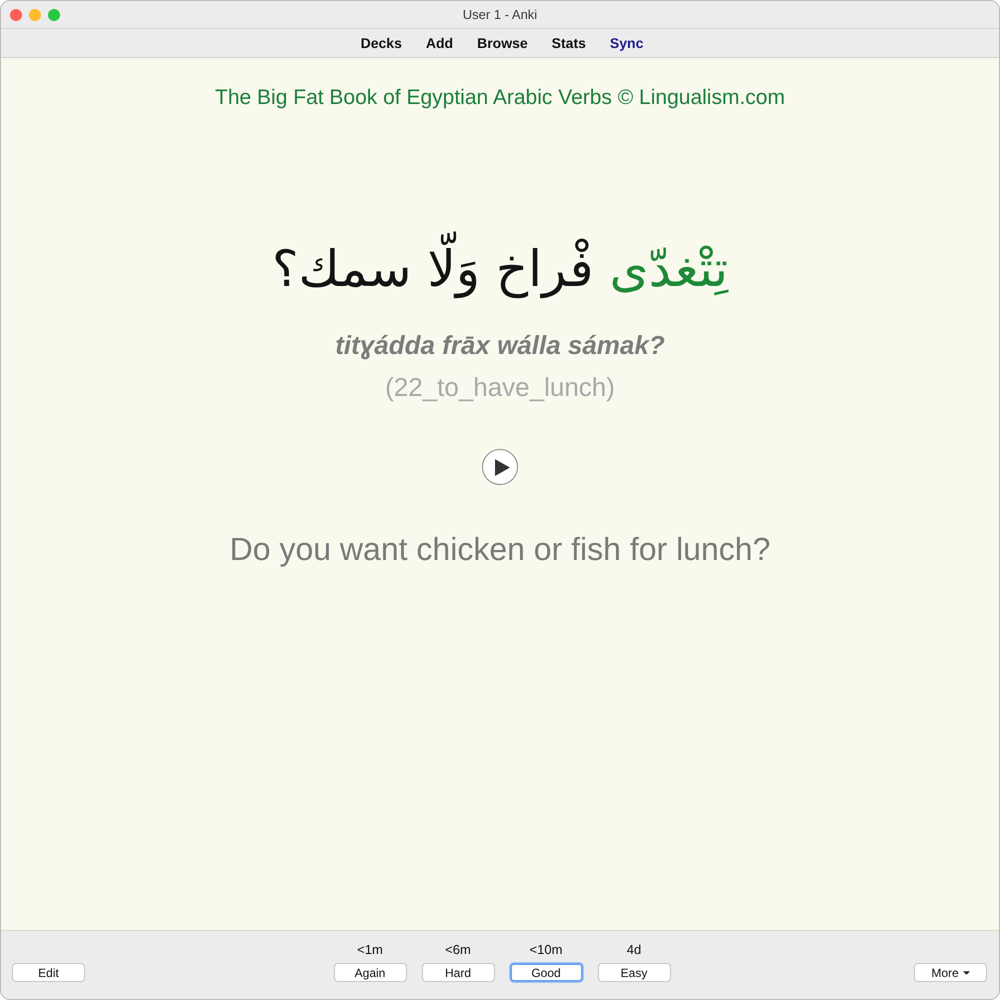  Describe the element at coordinates (950, 972) in the screenshot. I see `more-button: More` at that location.